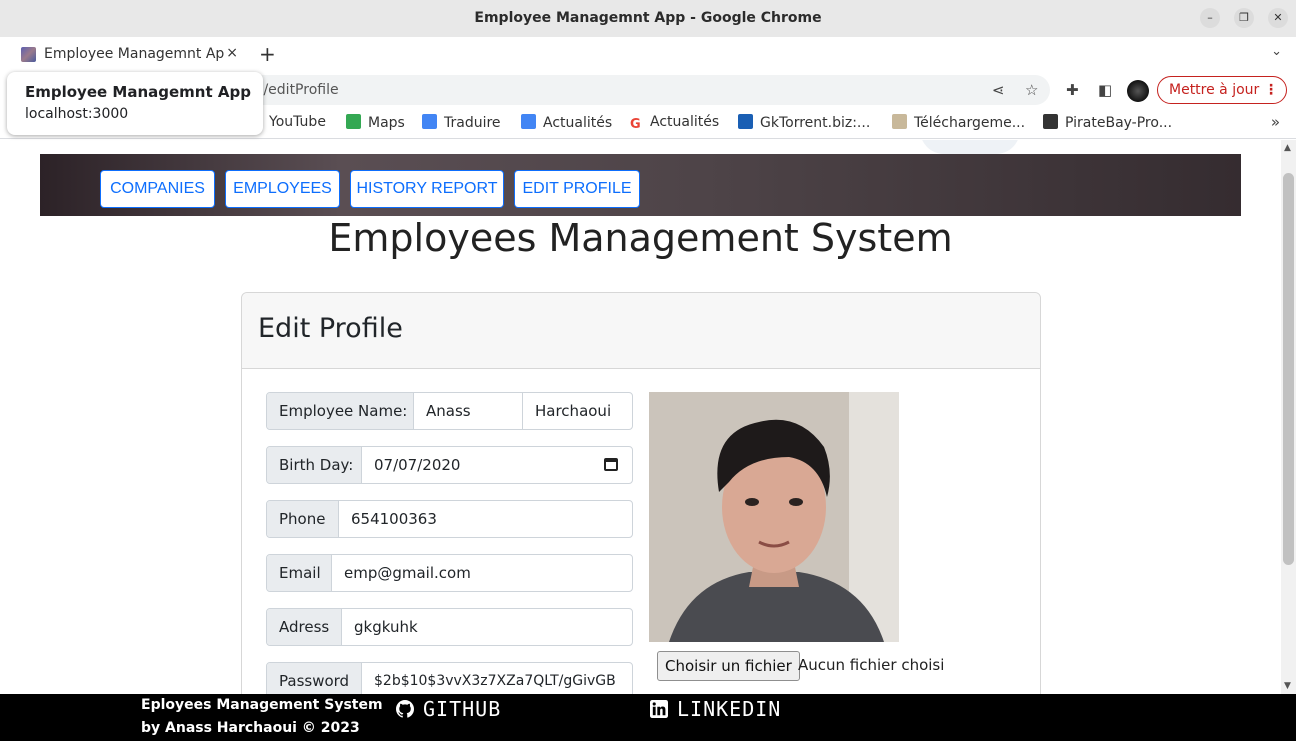 The image size is (1296, 741). I want to click on email-label: Email, so click(299, 573).